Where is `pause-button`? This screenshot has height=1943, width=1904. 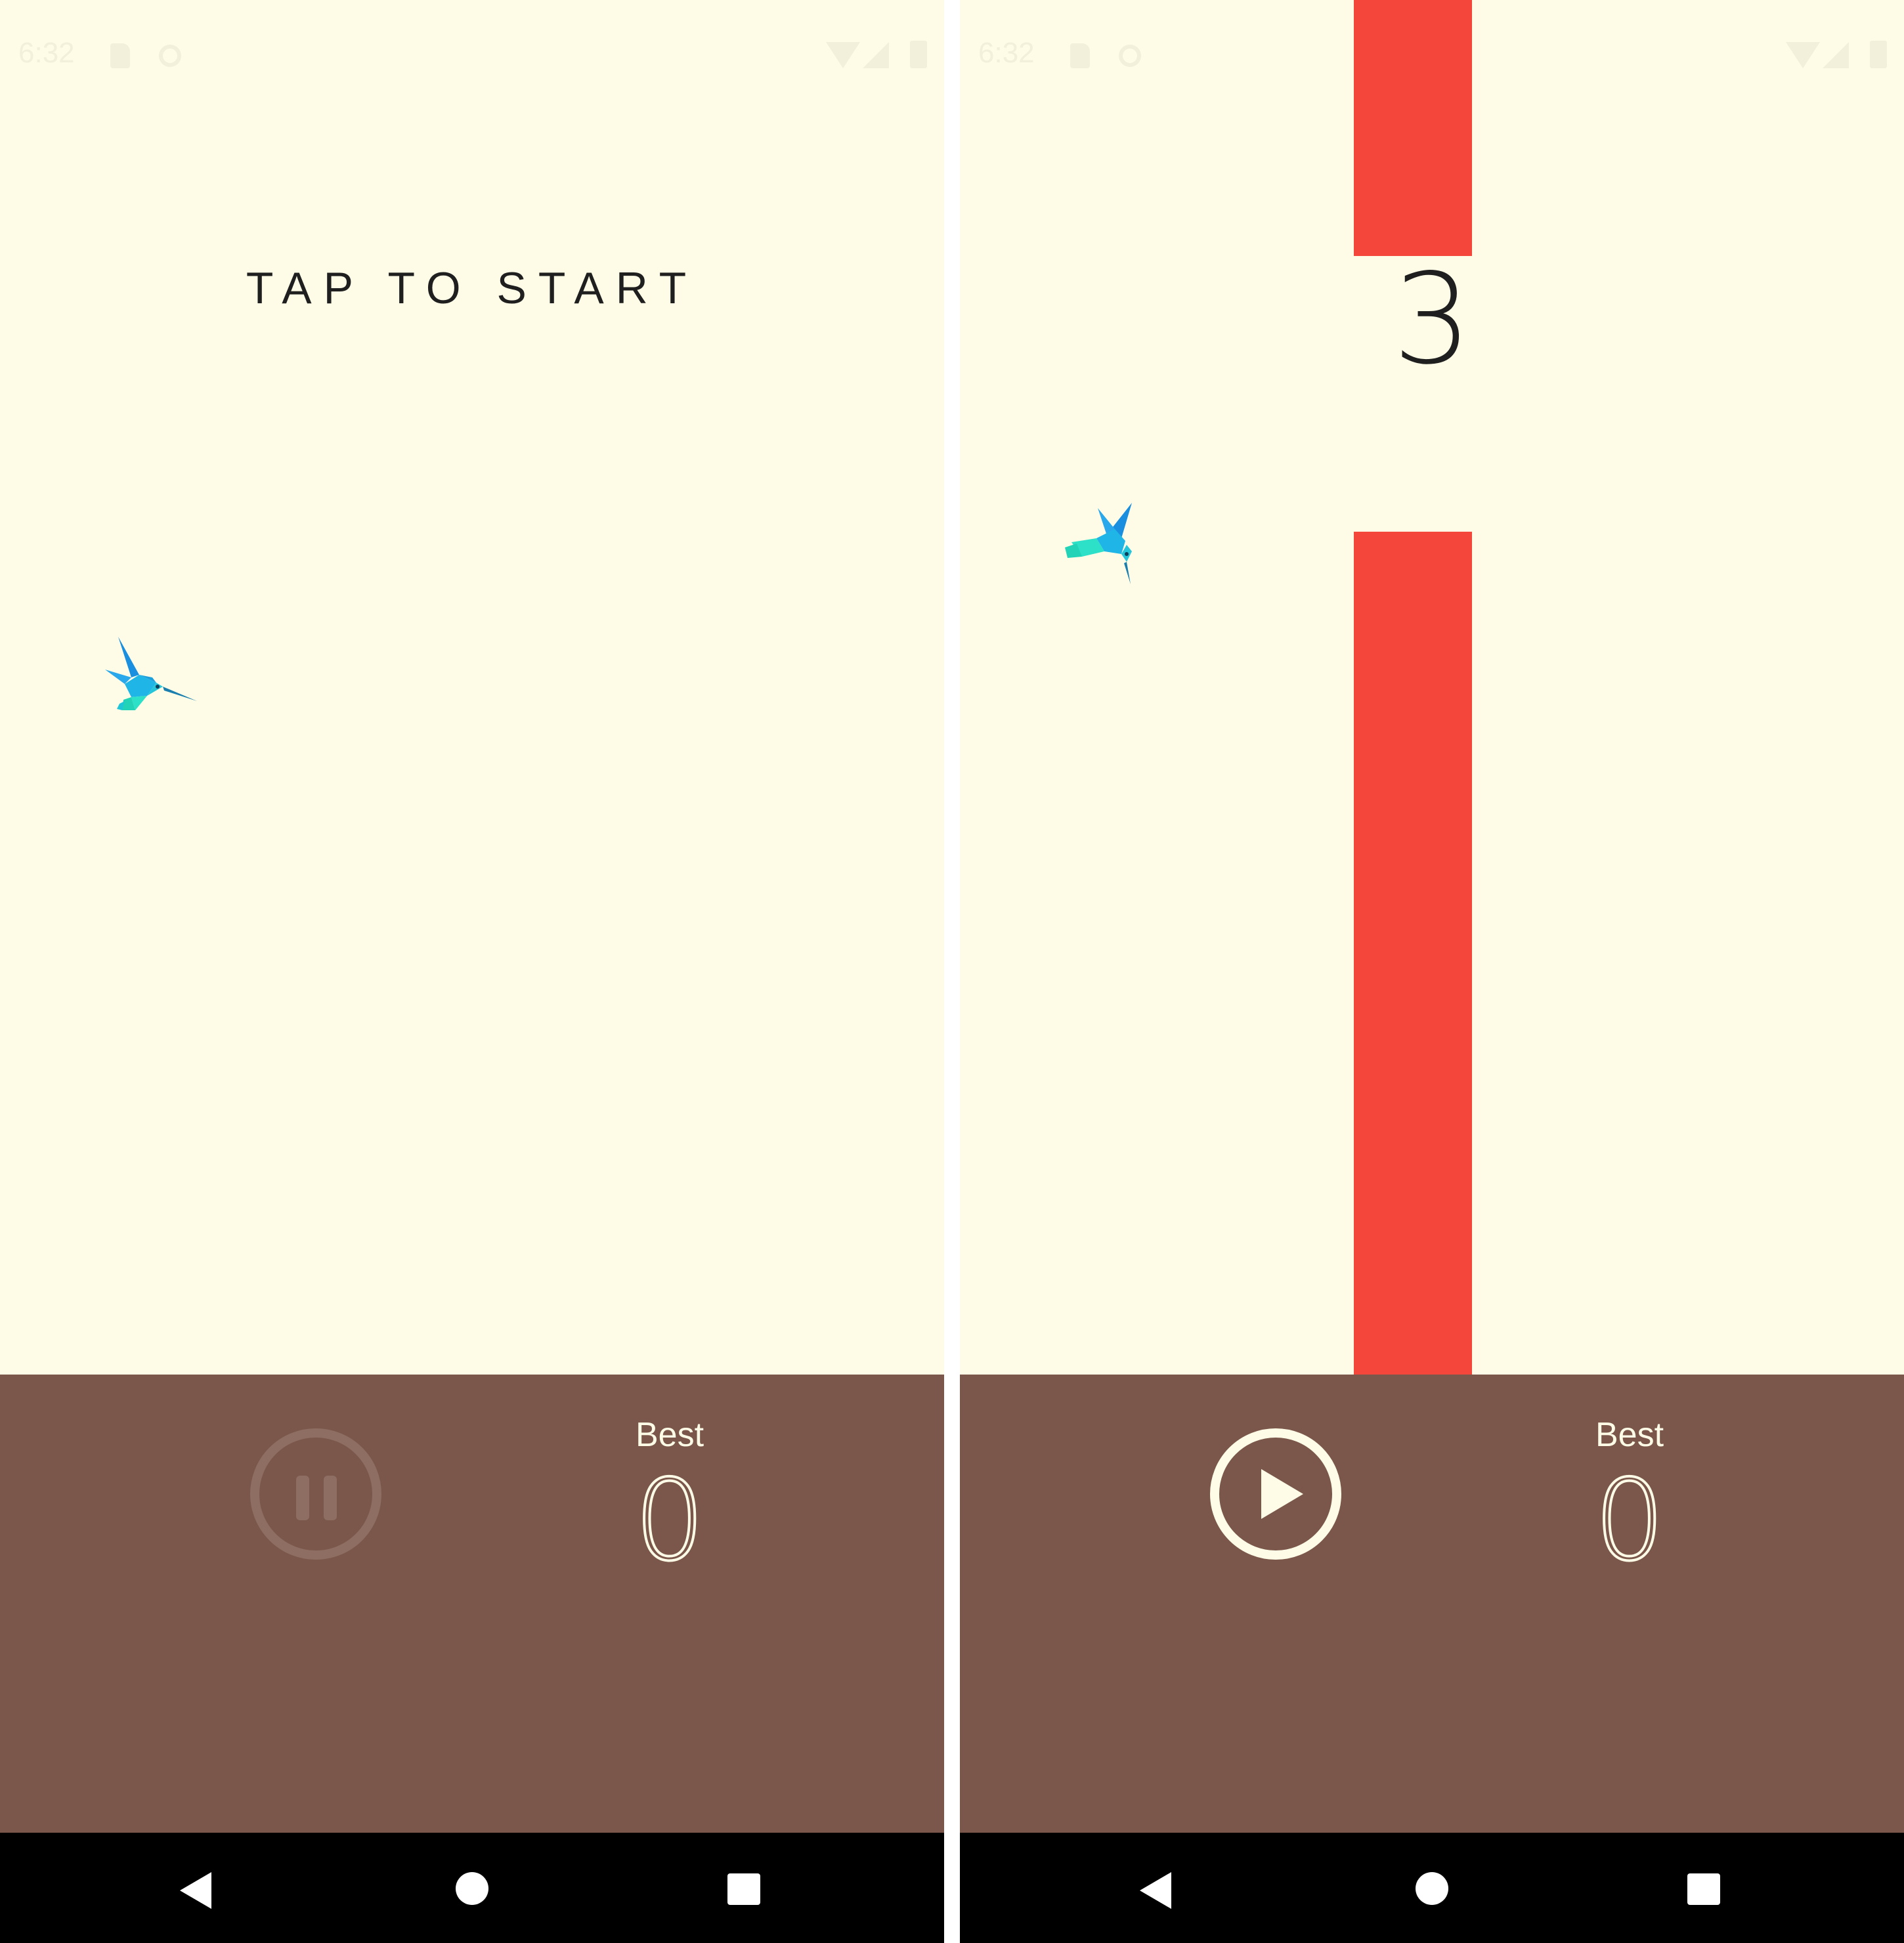
pause-button is located at coordinates (315, 1494).